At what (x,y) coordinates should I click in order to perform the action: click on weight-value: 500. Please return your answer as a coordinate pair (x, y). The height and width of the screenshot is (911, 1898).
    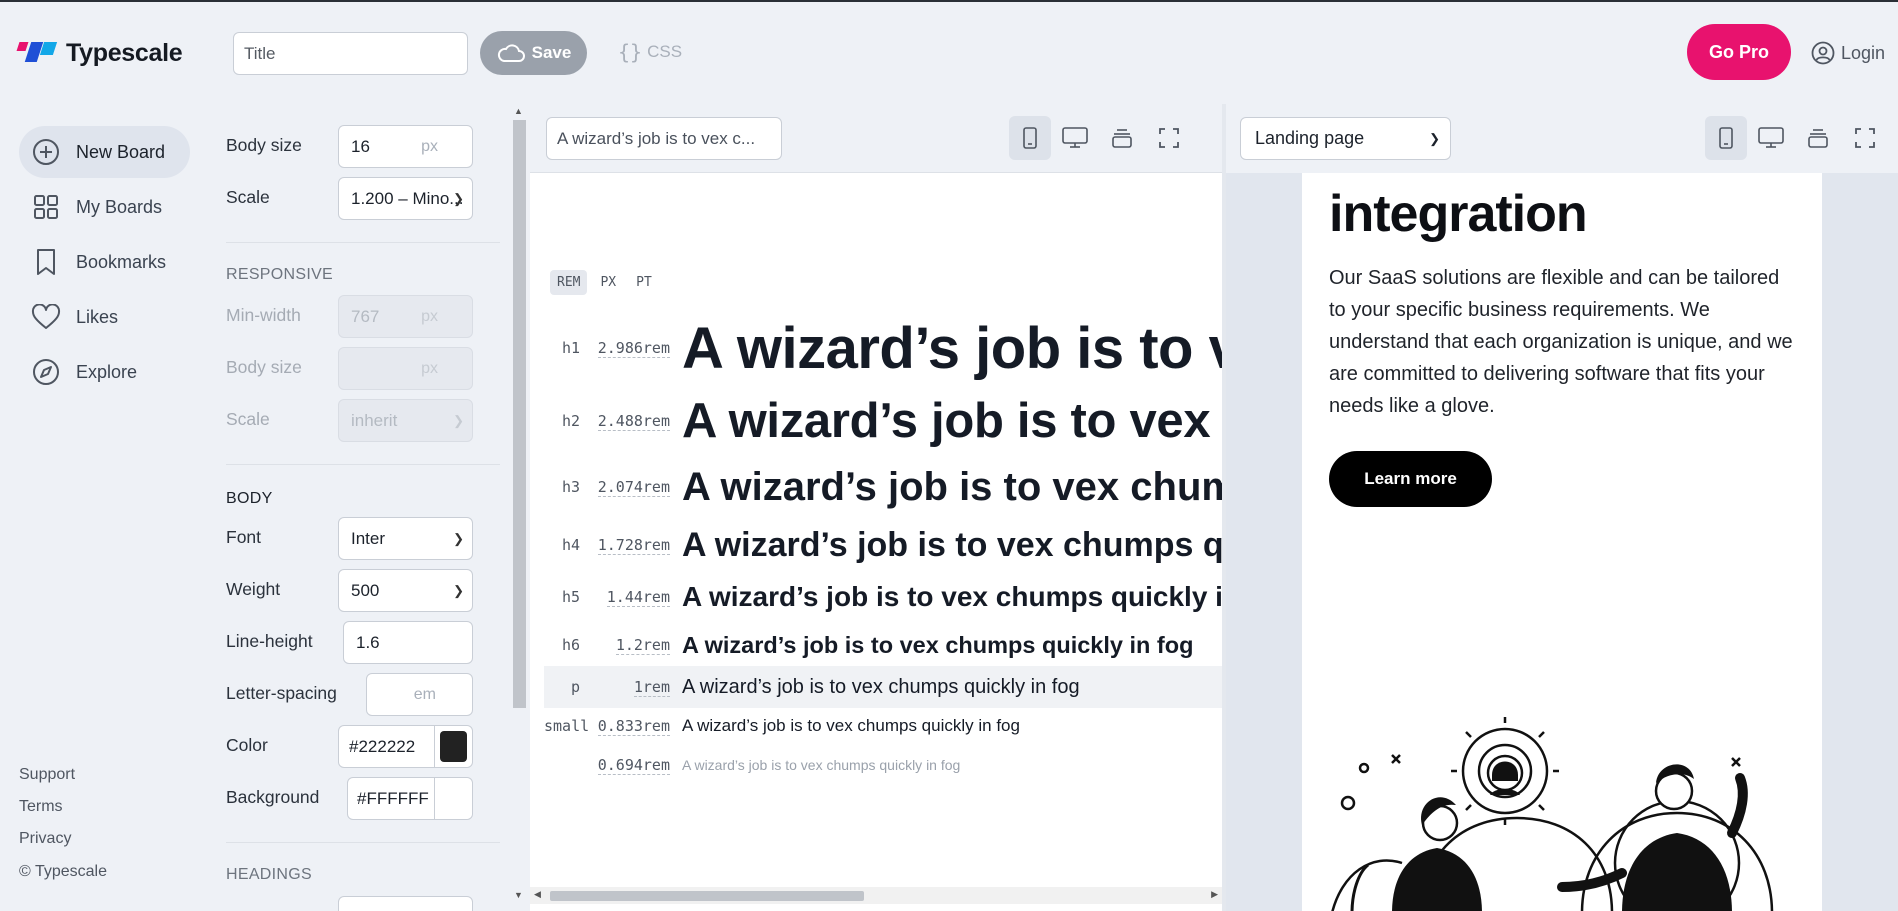
    Looking at the image, I should click on (365, 590).